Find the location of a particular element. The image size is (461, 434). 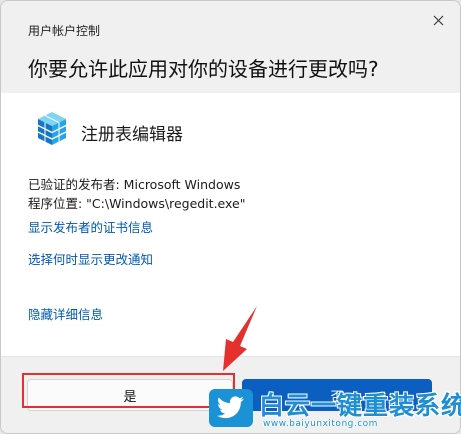

no-button: 否 is located at coordinates (337, 395).